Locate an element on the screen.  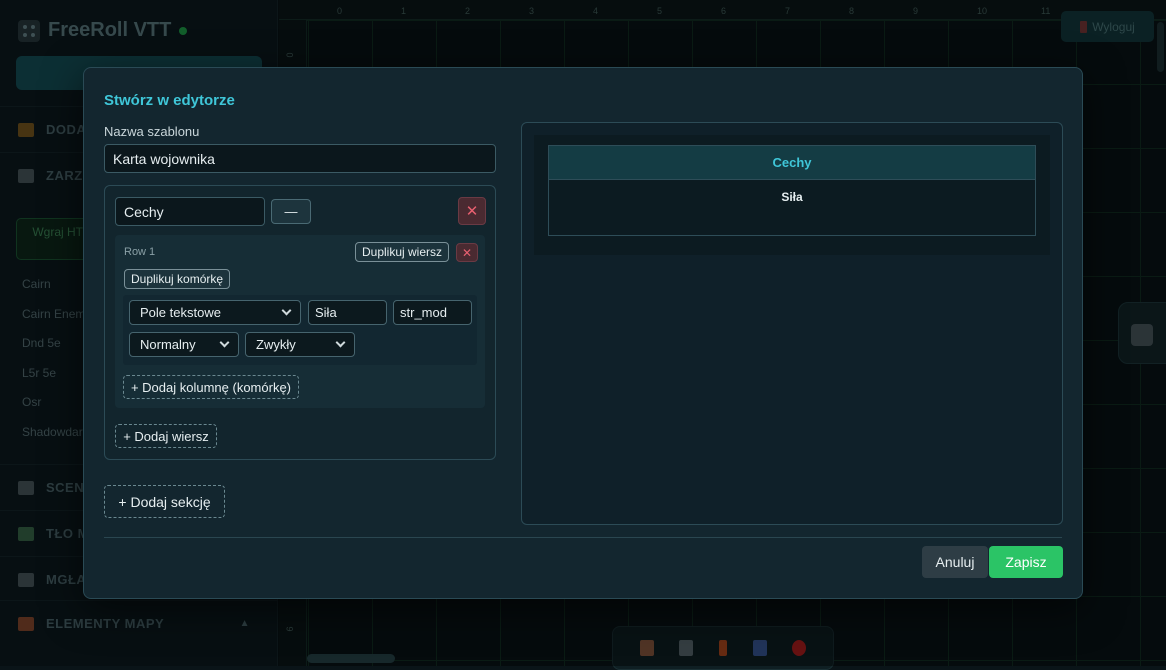
add-section-button: + Dodaj sekcję is located at coordinates (164, 501).